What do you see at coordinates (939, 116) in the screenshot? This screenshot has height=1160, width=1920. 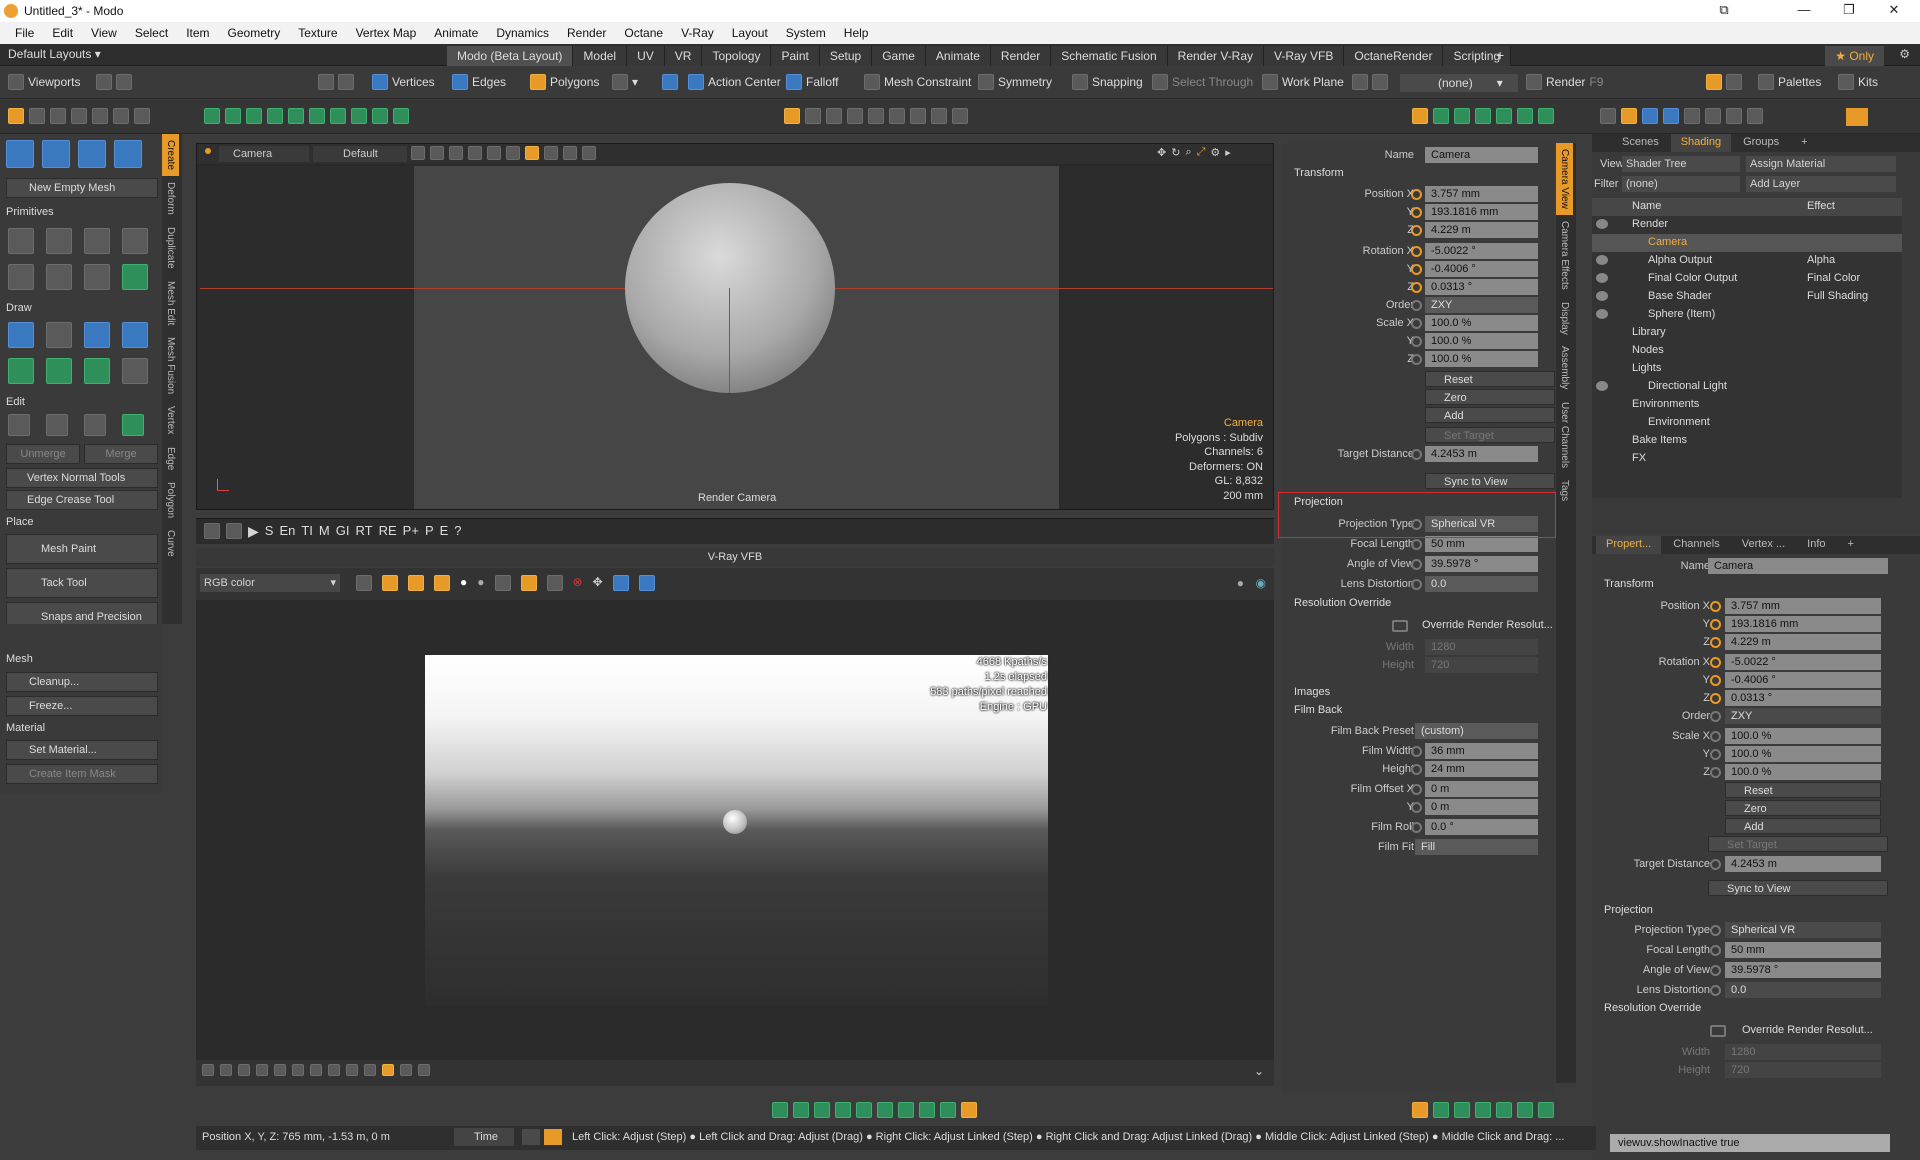 I see `plus-icon` at bounding box center [939, 116].